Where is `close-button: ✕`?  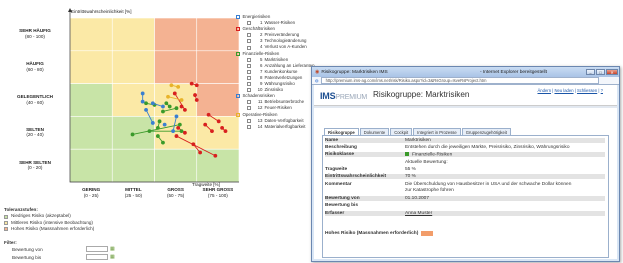 close-button: ✕ is located at coordinates (612, 72).